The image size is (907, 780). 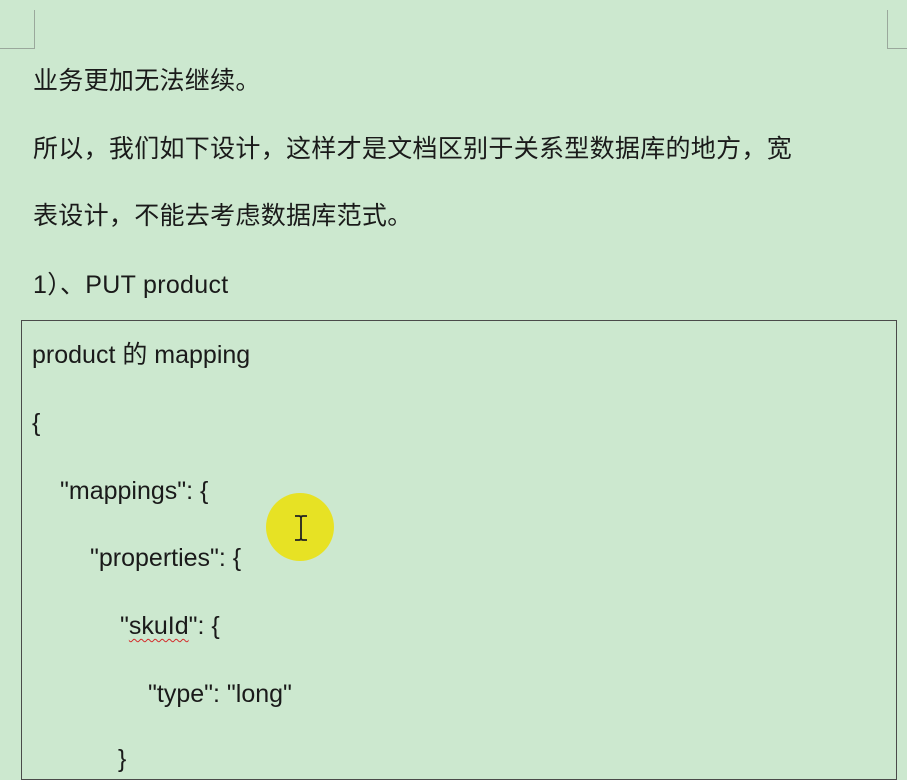 I want to click on code-line: }, so click(x=122, y=759).